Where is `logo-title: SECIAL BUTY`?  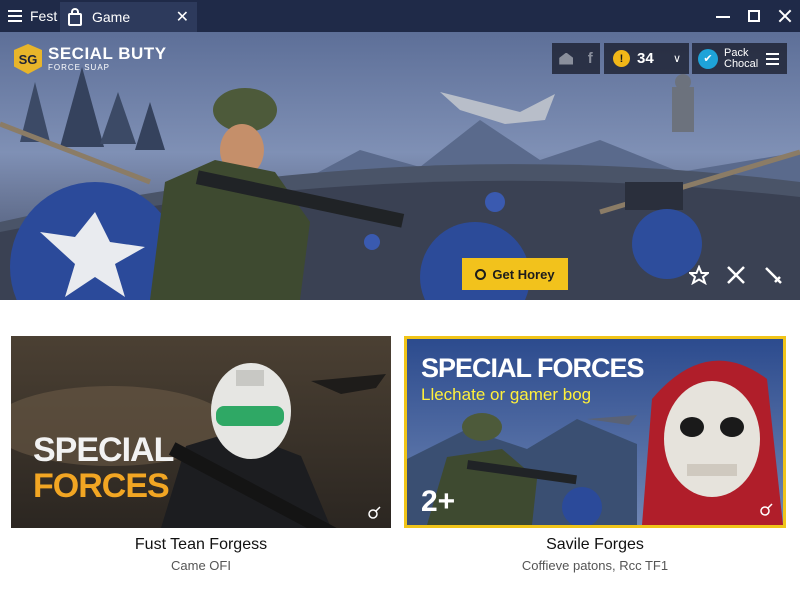 logo-title: SECIAL BUTY is located at coordinates (107, 53).